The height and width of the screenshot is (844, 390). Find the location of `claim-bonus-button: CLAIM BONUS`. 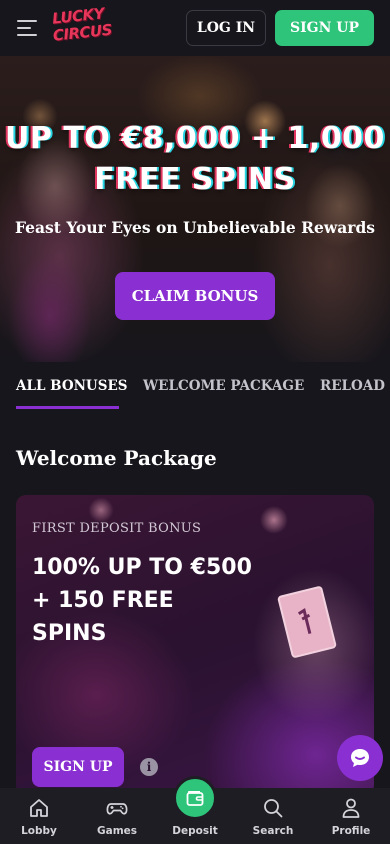

claim-bonus-button: CLAIM BONUS is located at coordinates (195, 296).